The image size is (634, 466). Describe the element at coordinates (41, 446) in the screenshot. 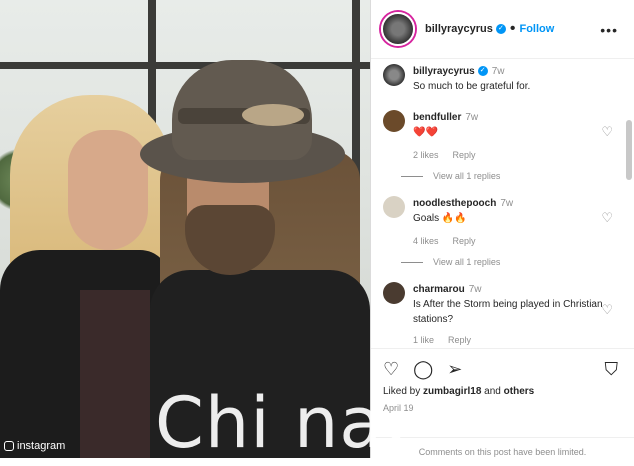

I see `instagram-watermark-text: instagram` at that location.